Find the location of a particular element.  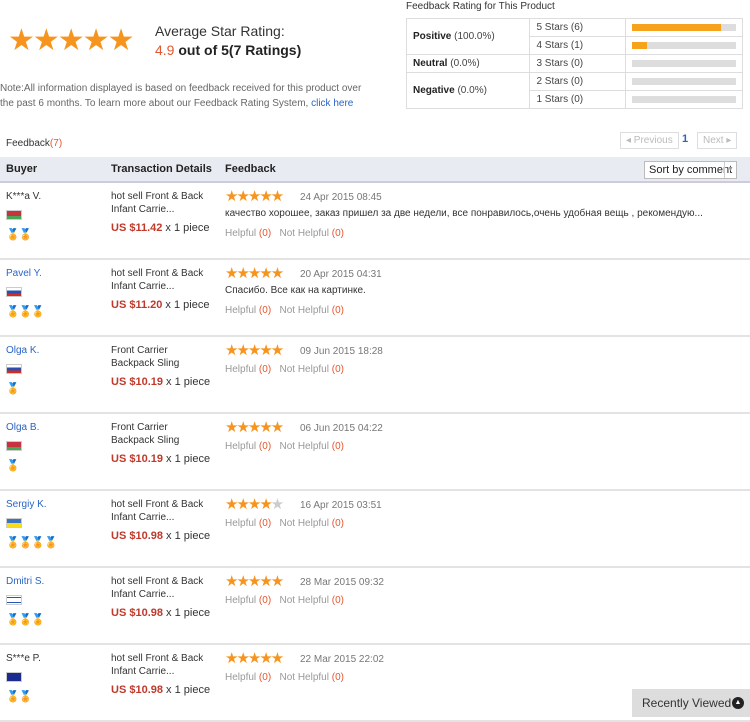

negative-cell: Negative (0.0%) is located at coordinates (468, 90).